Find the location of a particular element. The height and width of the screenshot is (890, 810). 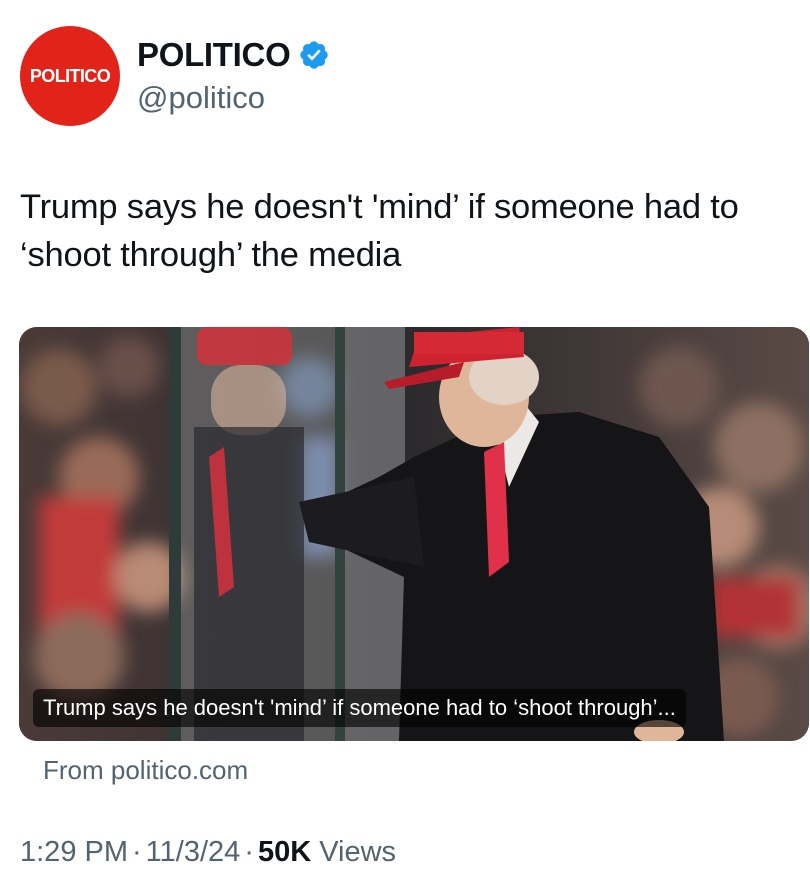

handle: @politico is located at coordinates (233, 98).